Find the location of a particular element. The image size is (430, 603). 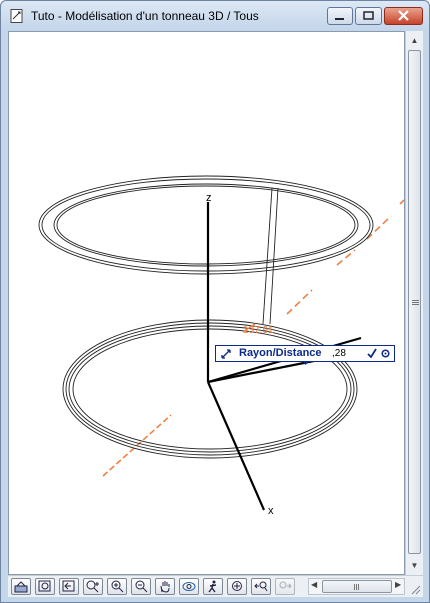

orbit-button is located at coordinates (189, 586).